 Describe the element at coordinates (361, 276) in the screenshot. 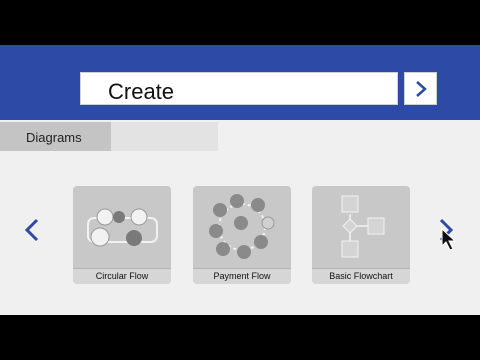

I see `card-label: Basic Flowchart` at that location.